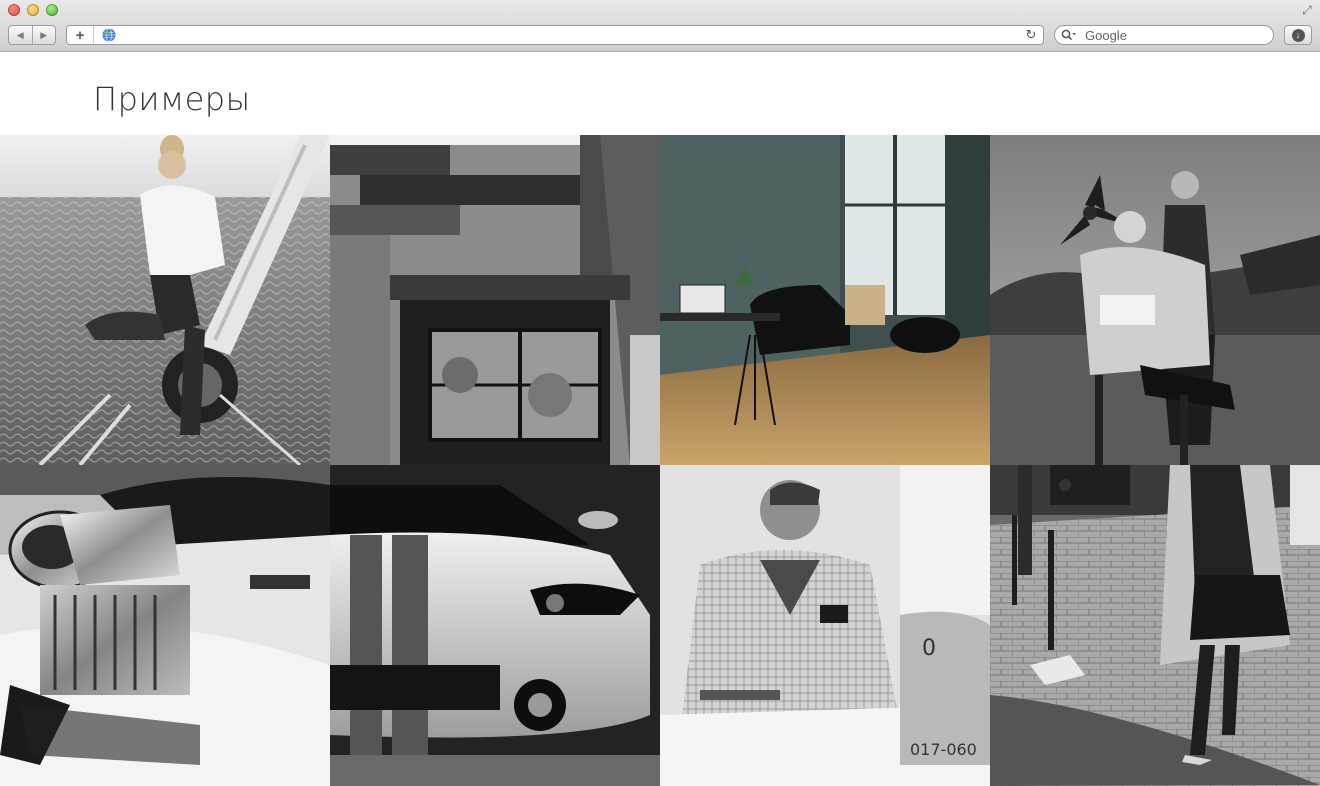 The height and width of the screenshot is (786, 1320). What do you see at coordinates (825, 625) in the screenshot?
I see `photo-man-reading: 0 017-060` at bounding box center [825, 625].